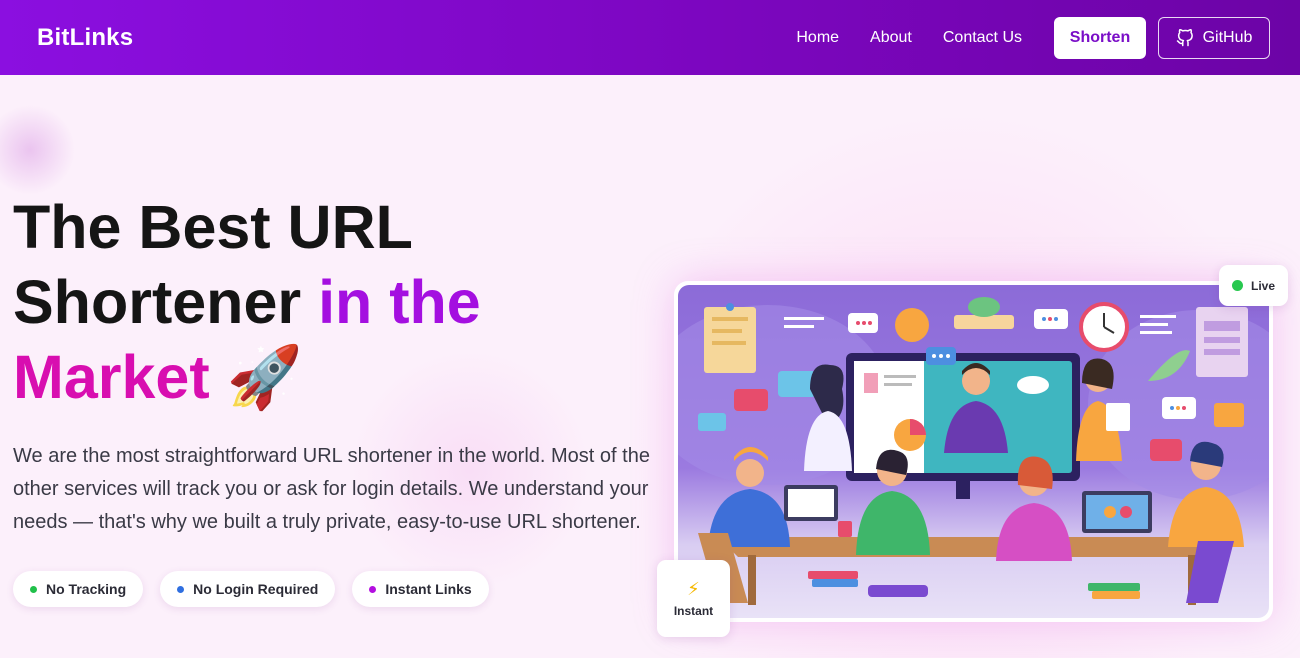  What do you see at coordinates (982, 38) in the screenshot?
I see `nav-link-contact: Contact Us` at bounding box center [982, 38].